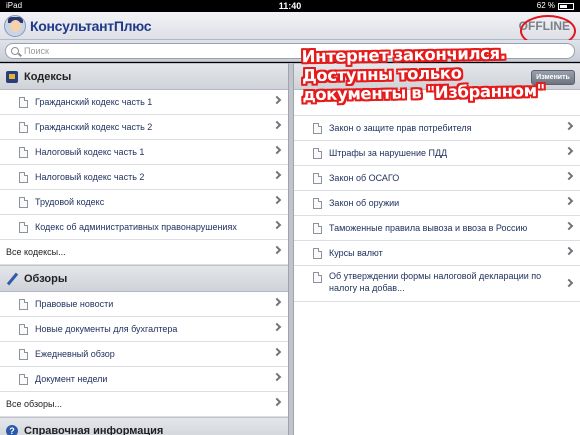 The height and width of the screenshot is (435, 580). Describe the element at coordinates (144, 278) in the screenshot. I see `section-header-reviews: Обзоры` at that location.